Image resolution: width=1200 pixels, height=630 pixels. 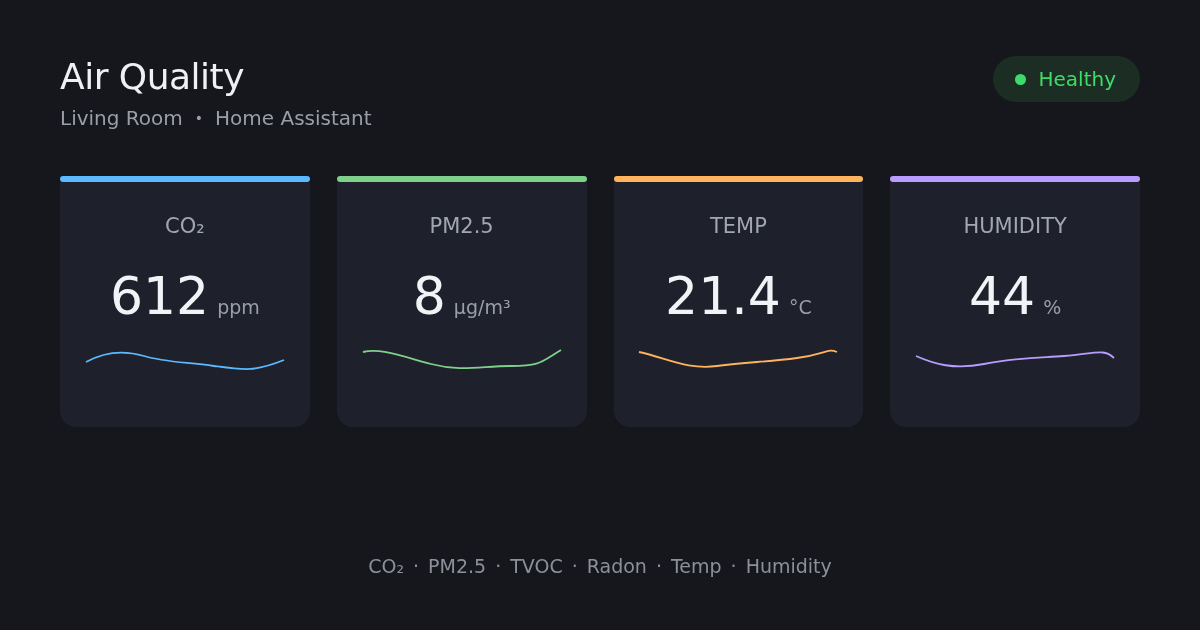 What do you see at coordinates (788, 566) in the screenshot?
I see `footer-item: Humidity` at bounding box center [788, 566].